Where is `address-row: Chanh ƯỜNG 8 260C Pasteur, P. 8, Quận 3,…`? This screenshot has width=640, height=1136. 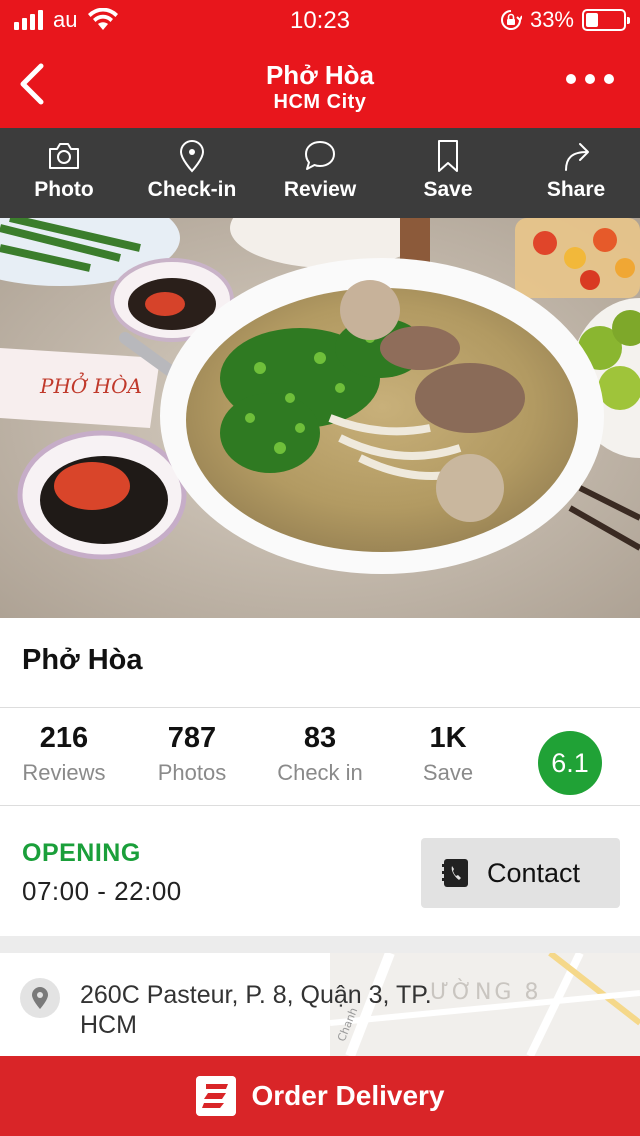
address-row: Chanh ƯỜNG 8 260C Pasteur, P. 8, Quận 3,… is located at coordinates (320, 1004).